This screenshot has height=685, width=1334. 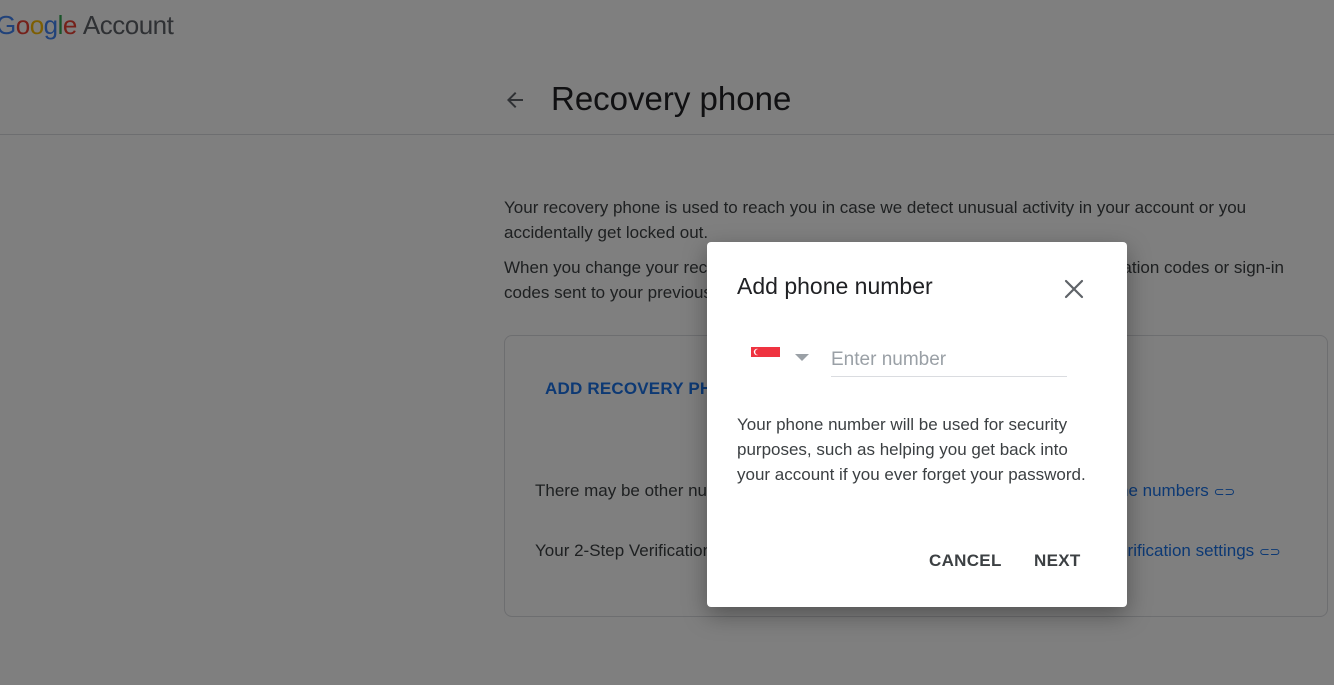 What do you see at coordinates (786, 358) in the screenshot?
I see `country-select` at bounding box center [786, 358].